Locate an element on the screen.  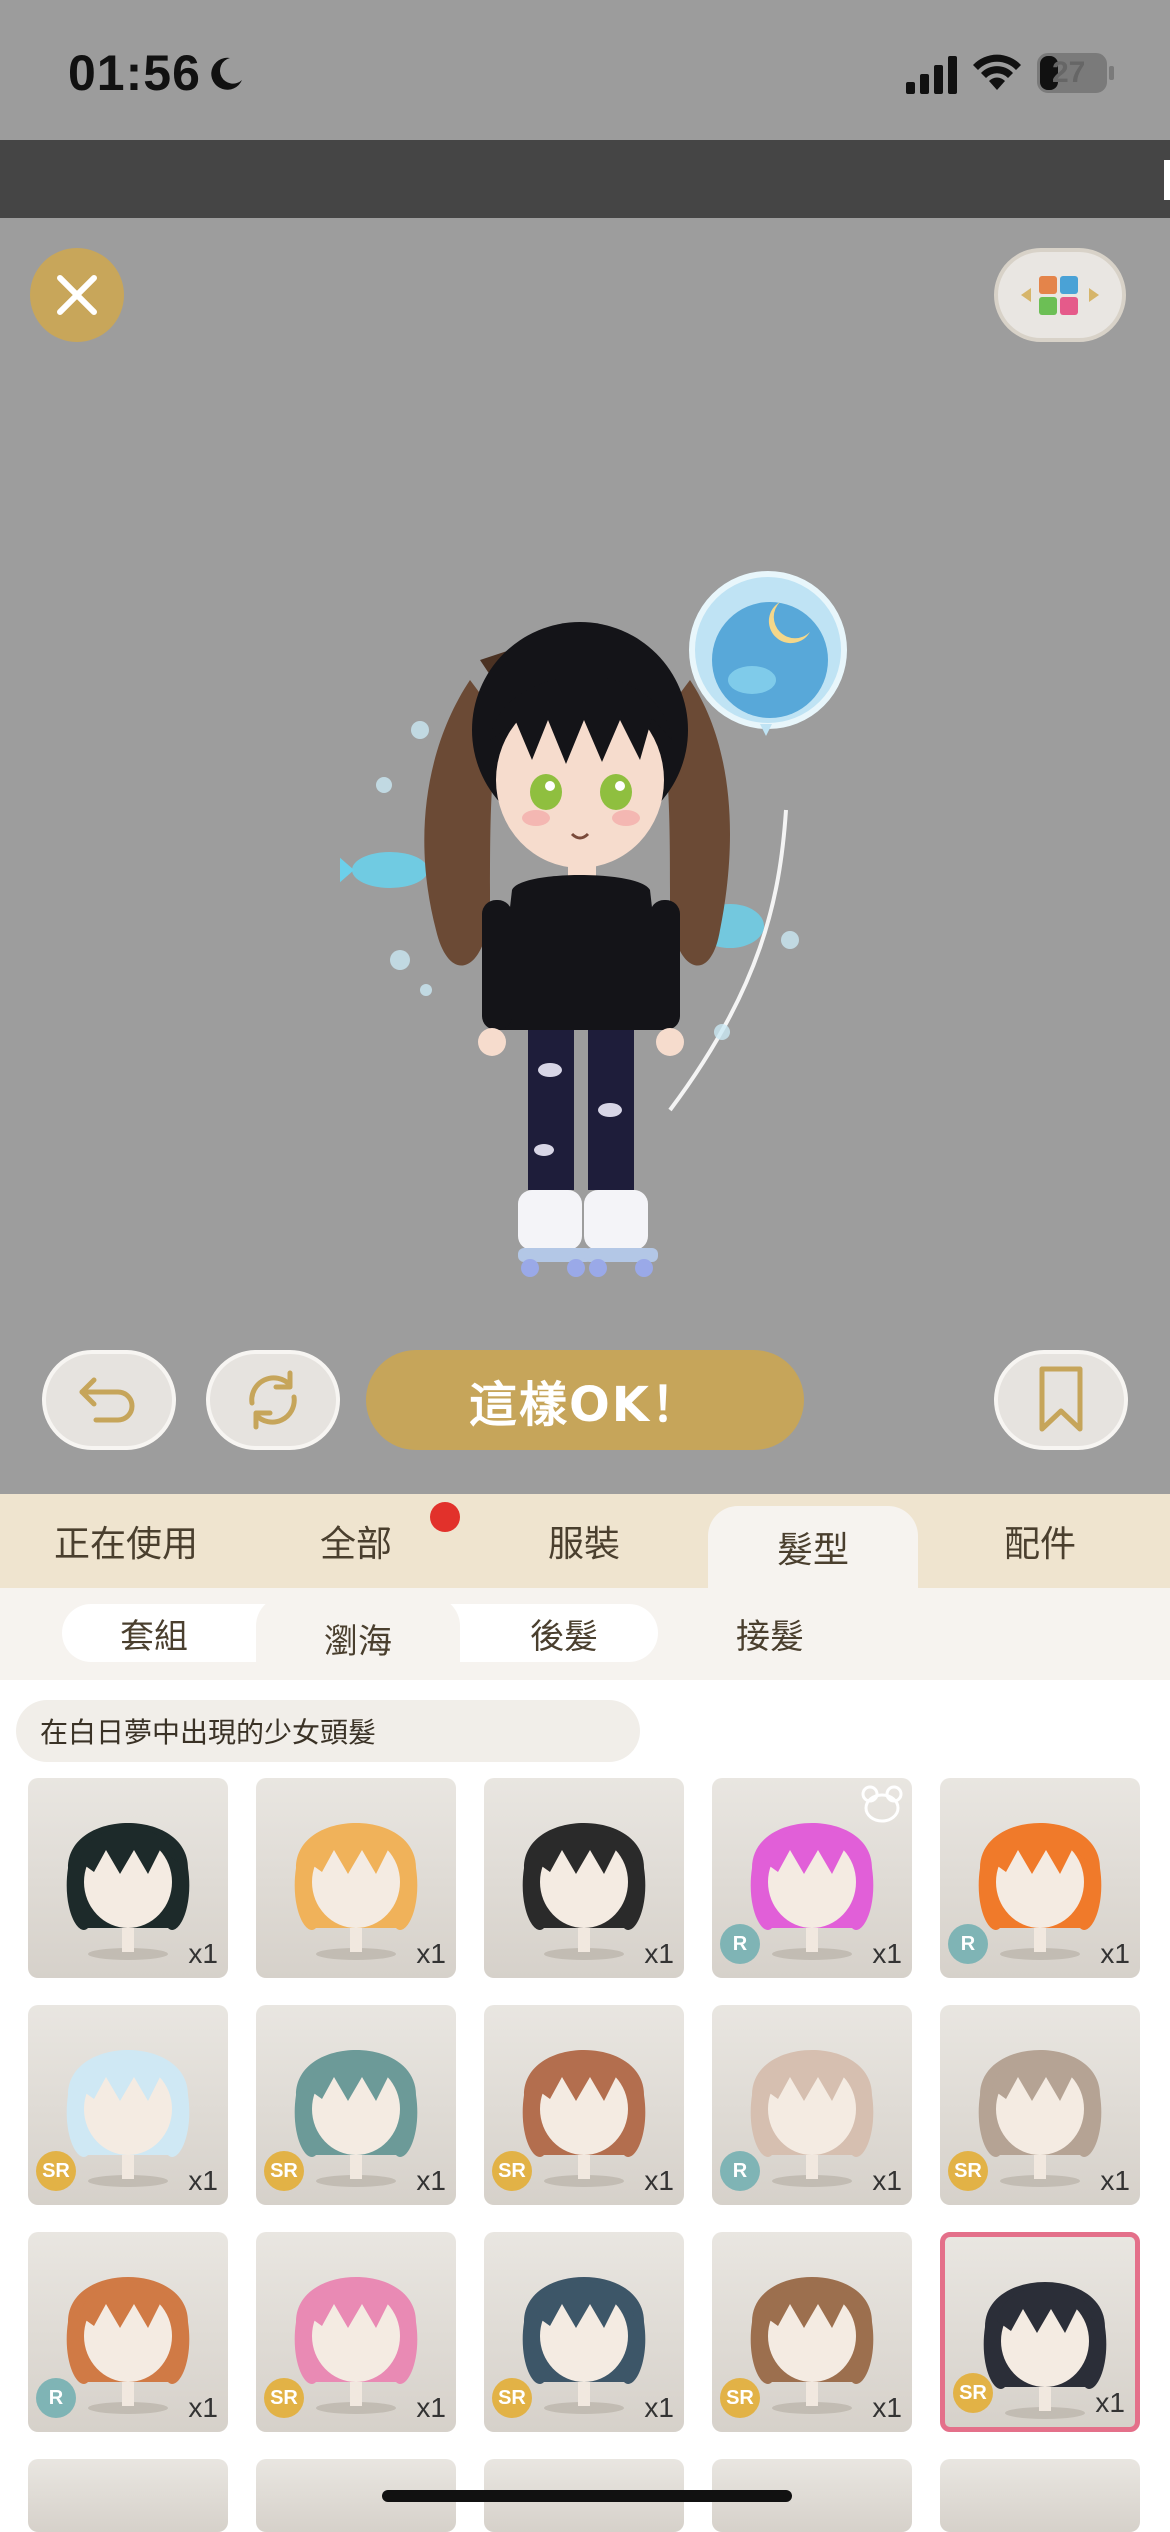
bookmark-icon is located at coordinates (1061, 1399).